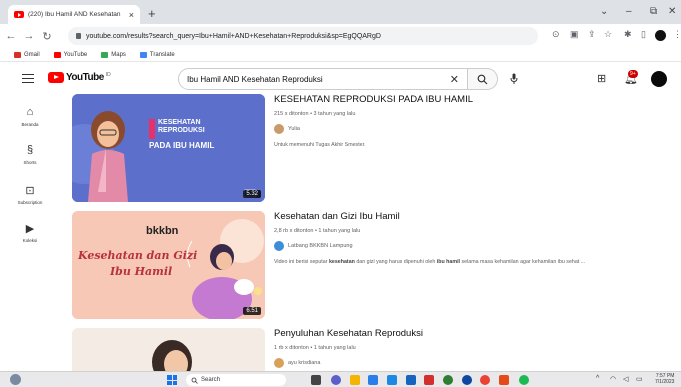 The height and width of the screenshot is (387, 681). Describe the element at coordinates (392, 380) in the screenshot. I see `mail-icon` at that location.